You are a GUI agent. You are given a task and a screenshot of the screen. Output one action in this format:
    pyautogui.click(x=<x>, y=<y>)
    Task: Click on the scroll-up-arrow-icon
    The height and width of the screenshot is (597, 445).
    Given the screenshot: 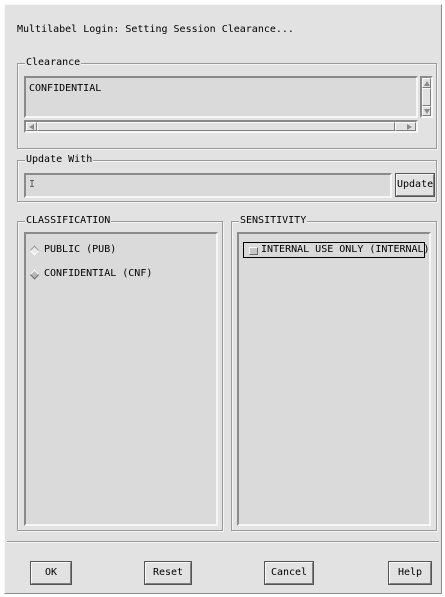 What is the action you would take?
    pyautogui.click(x=426, y=83)
    